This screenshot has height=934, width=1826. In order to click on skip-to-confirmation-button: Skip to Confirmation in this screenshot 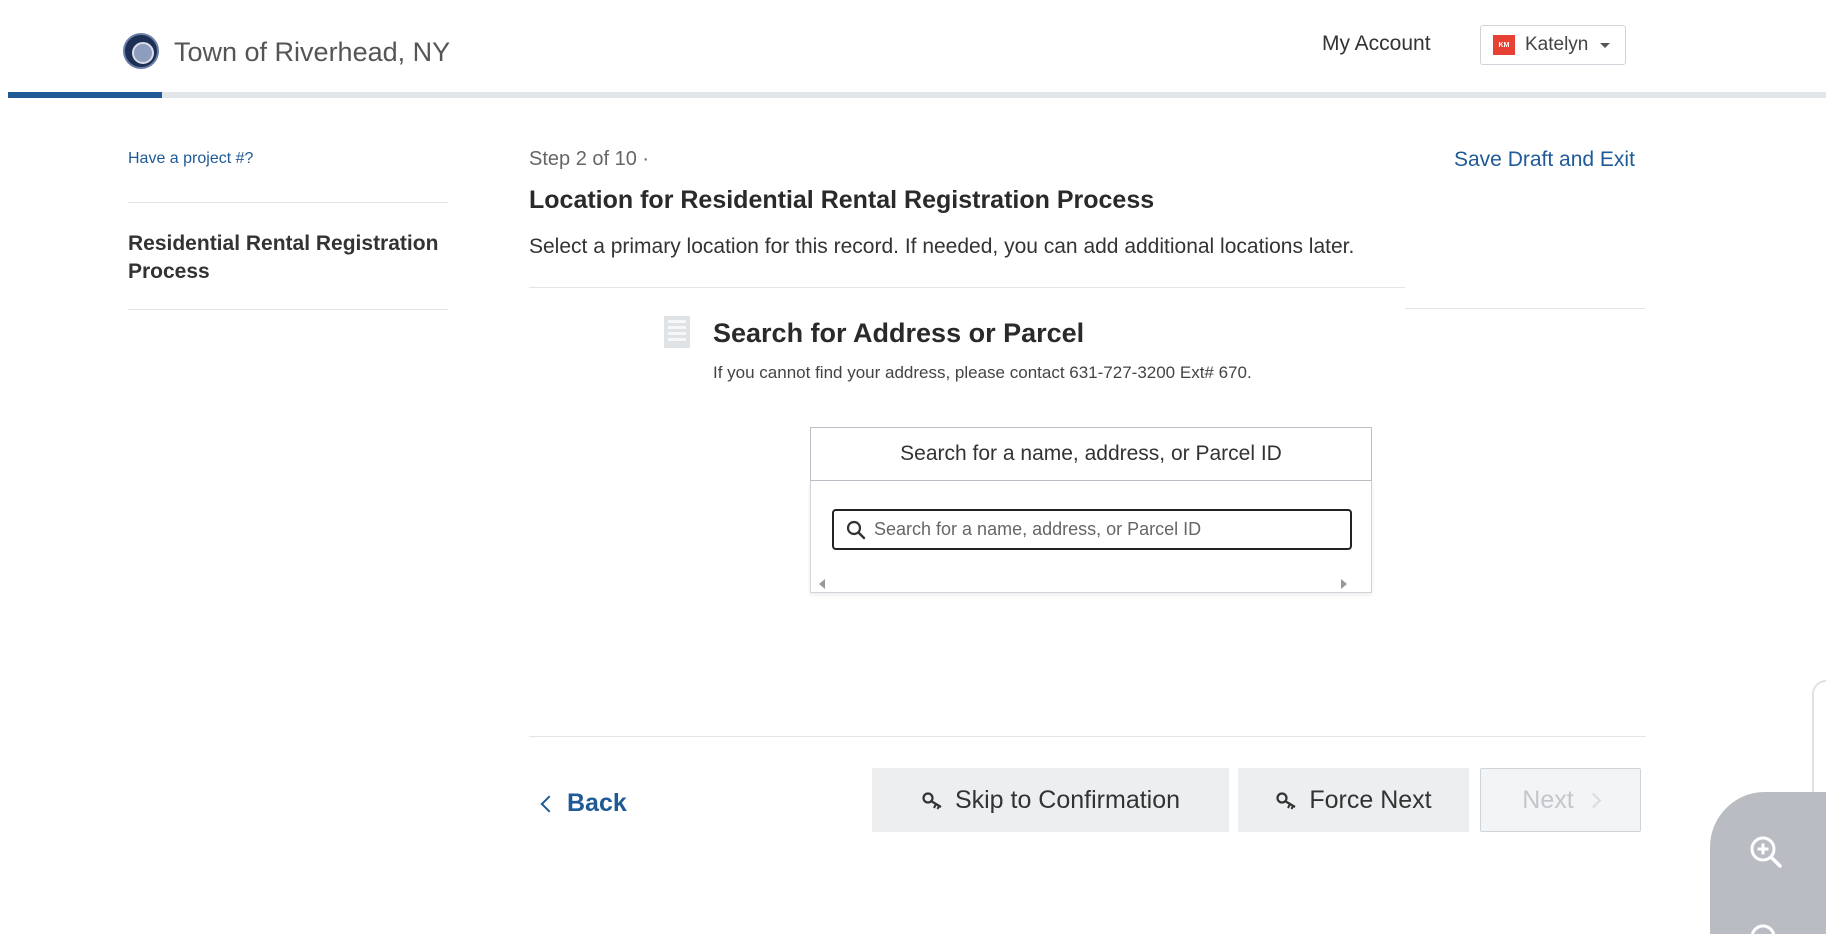, I will do `click(1050, 800)`.